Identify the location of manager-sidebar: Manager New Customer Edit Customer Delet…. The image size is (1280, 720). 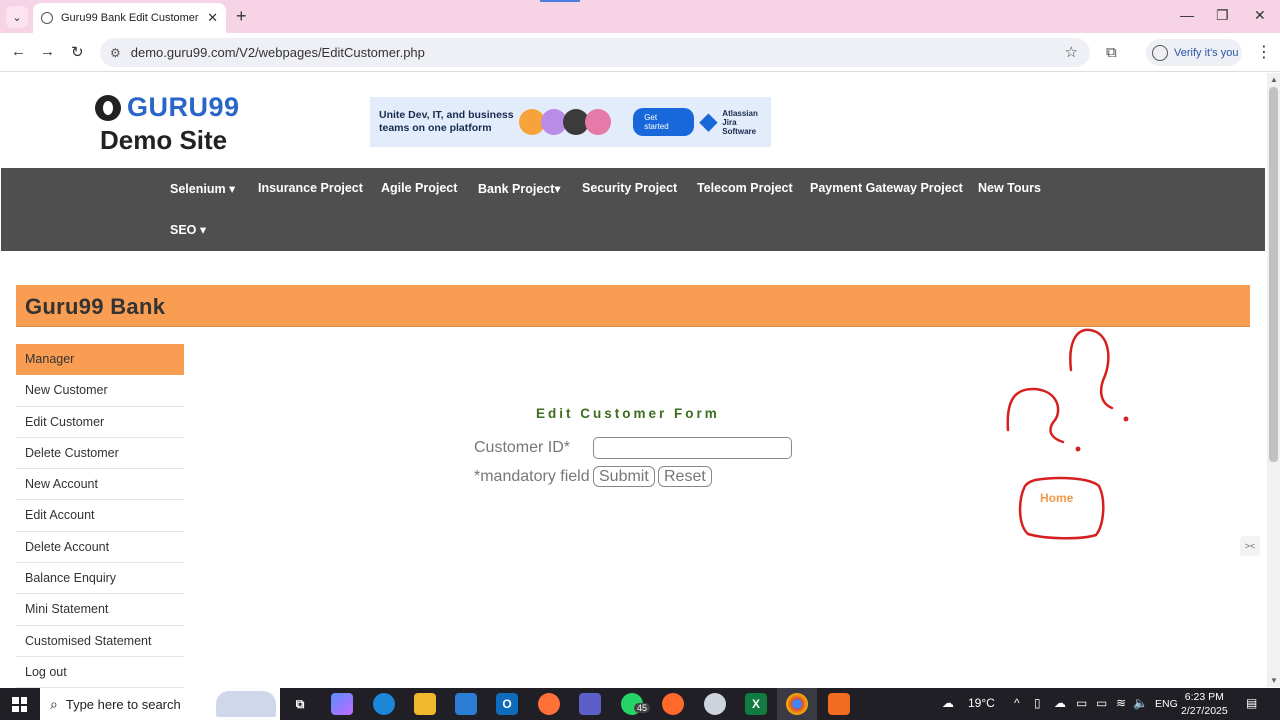
(100, 516).